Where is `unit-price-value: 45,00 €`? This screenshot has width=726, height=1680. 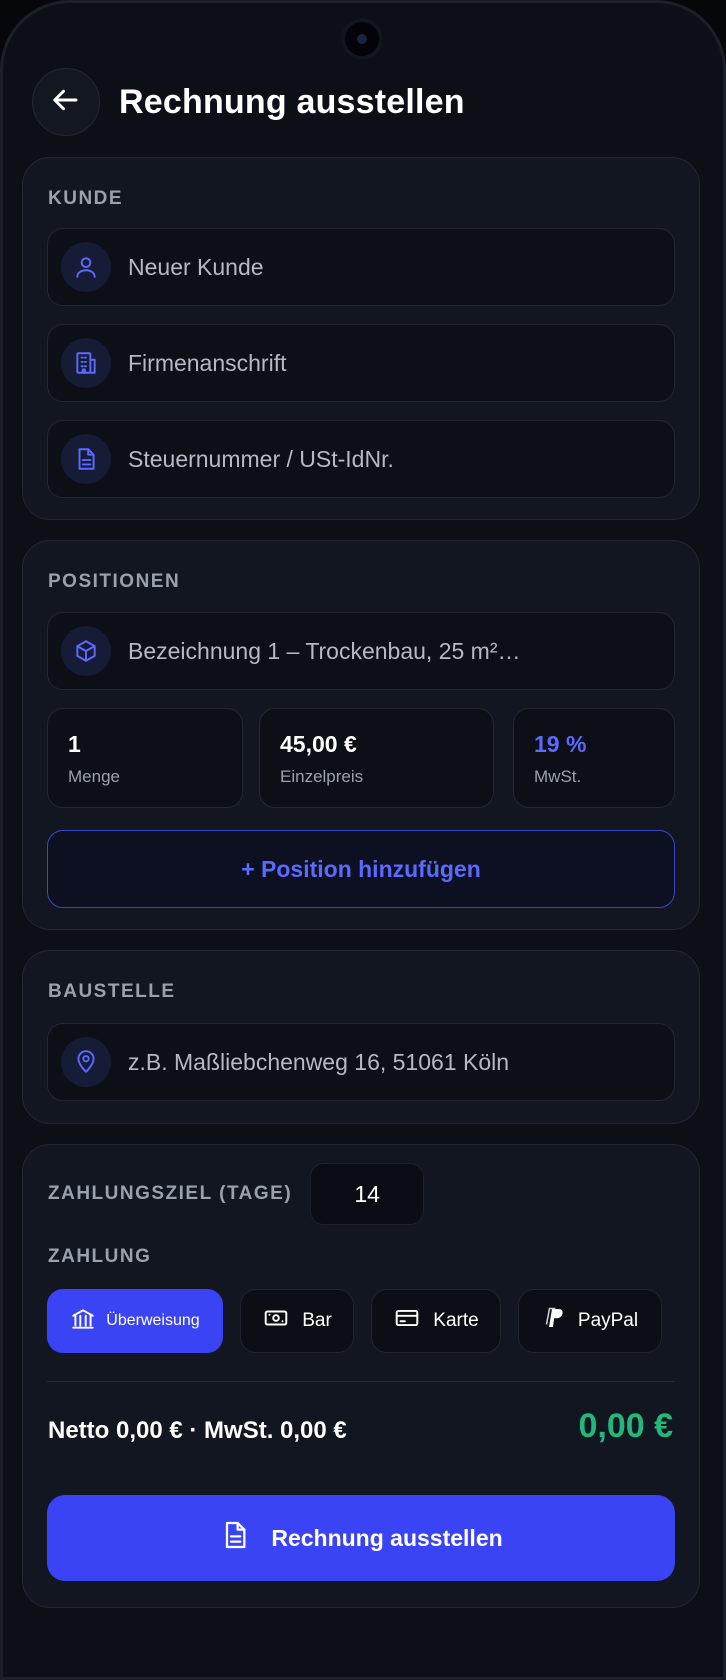
unit-price-value: 45,00 € is located at coordinates (318, 744).